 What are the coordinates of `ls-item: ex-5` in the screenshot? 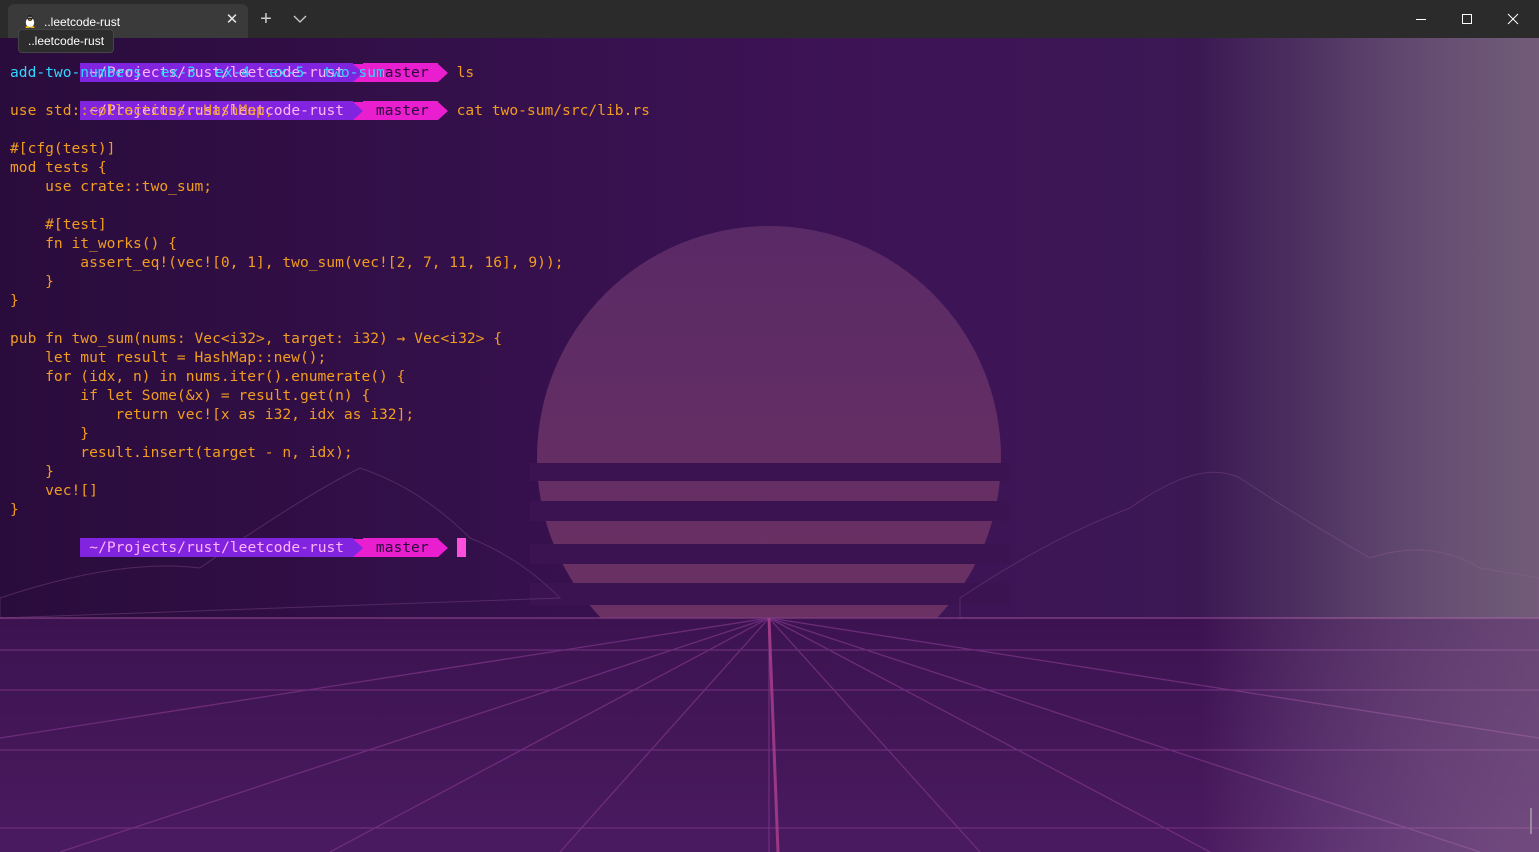 It's located at (287, 72).